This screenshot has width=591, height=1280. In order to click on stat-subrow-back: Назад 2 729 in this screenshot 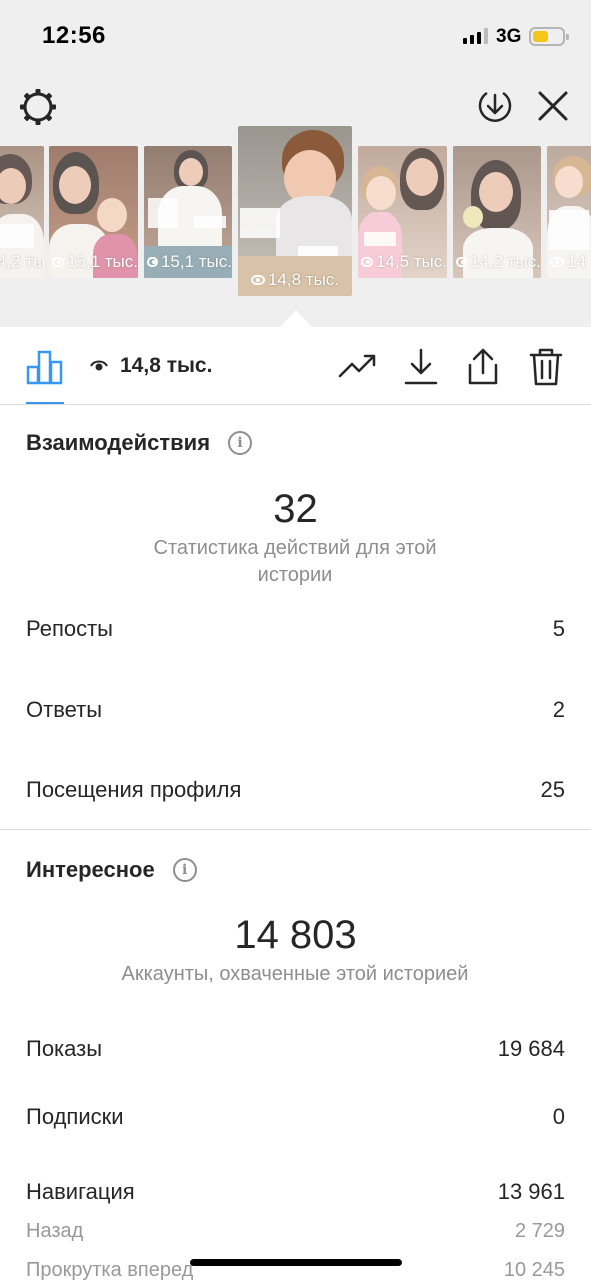, I will do `click(295, 1231)`.